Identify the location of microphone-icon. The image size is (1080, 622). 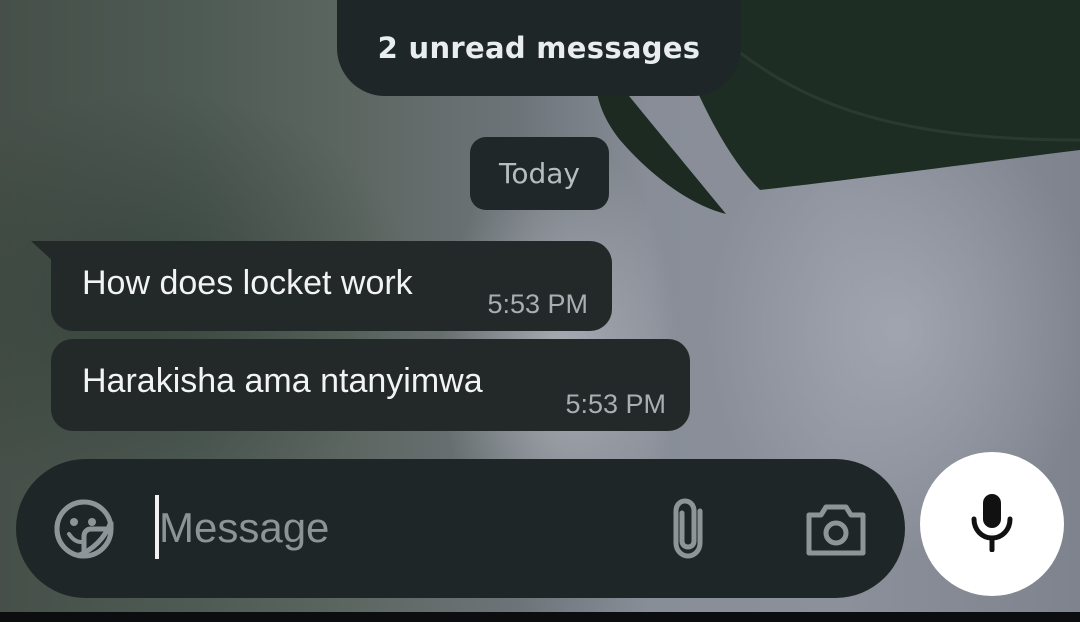
(992, 524).